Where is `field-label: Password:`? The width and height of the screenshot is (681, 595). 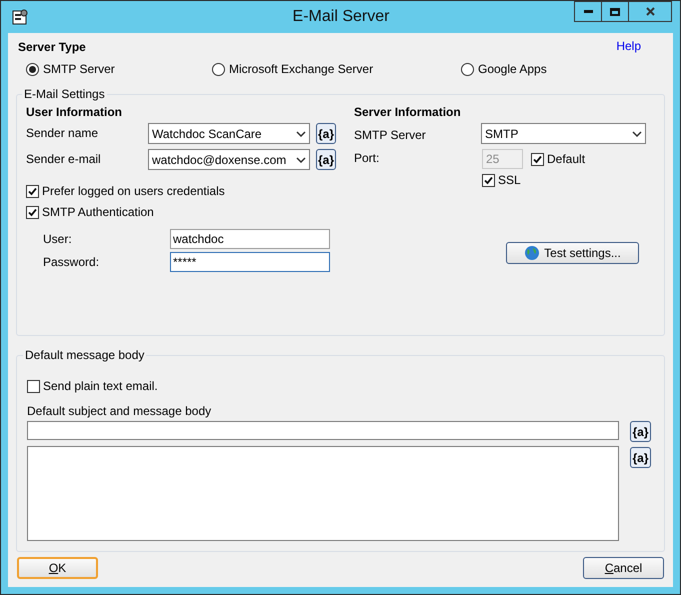
field-label: Password: is located at coordinates (71, 262).